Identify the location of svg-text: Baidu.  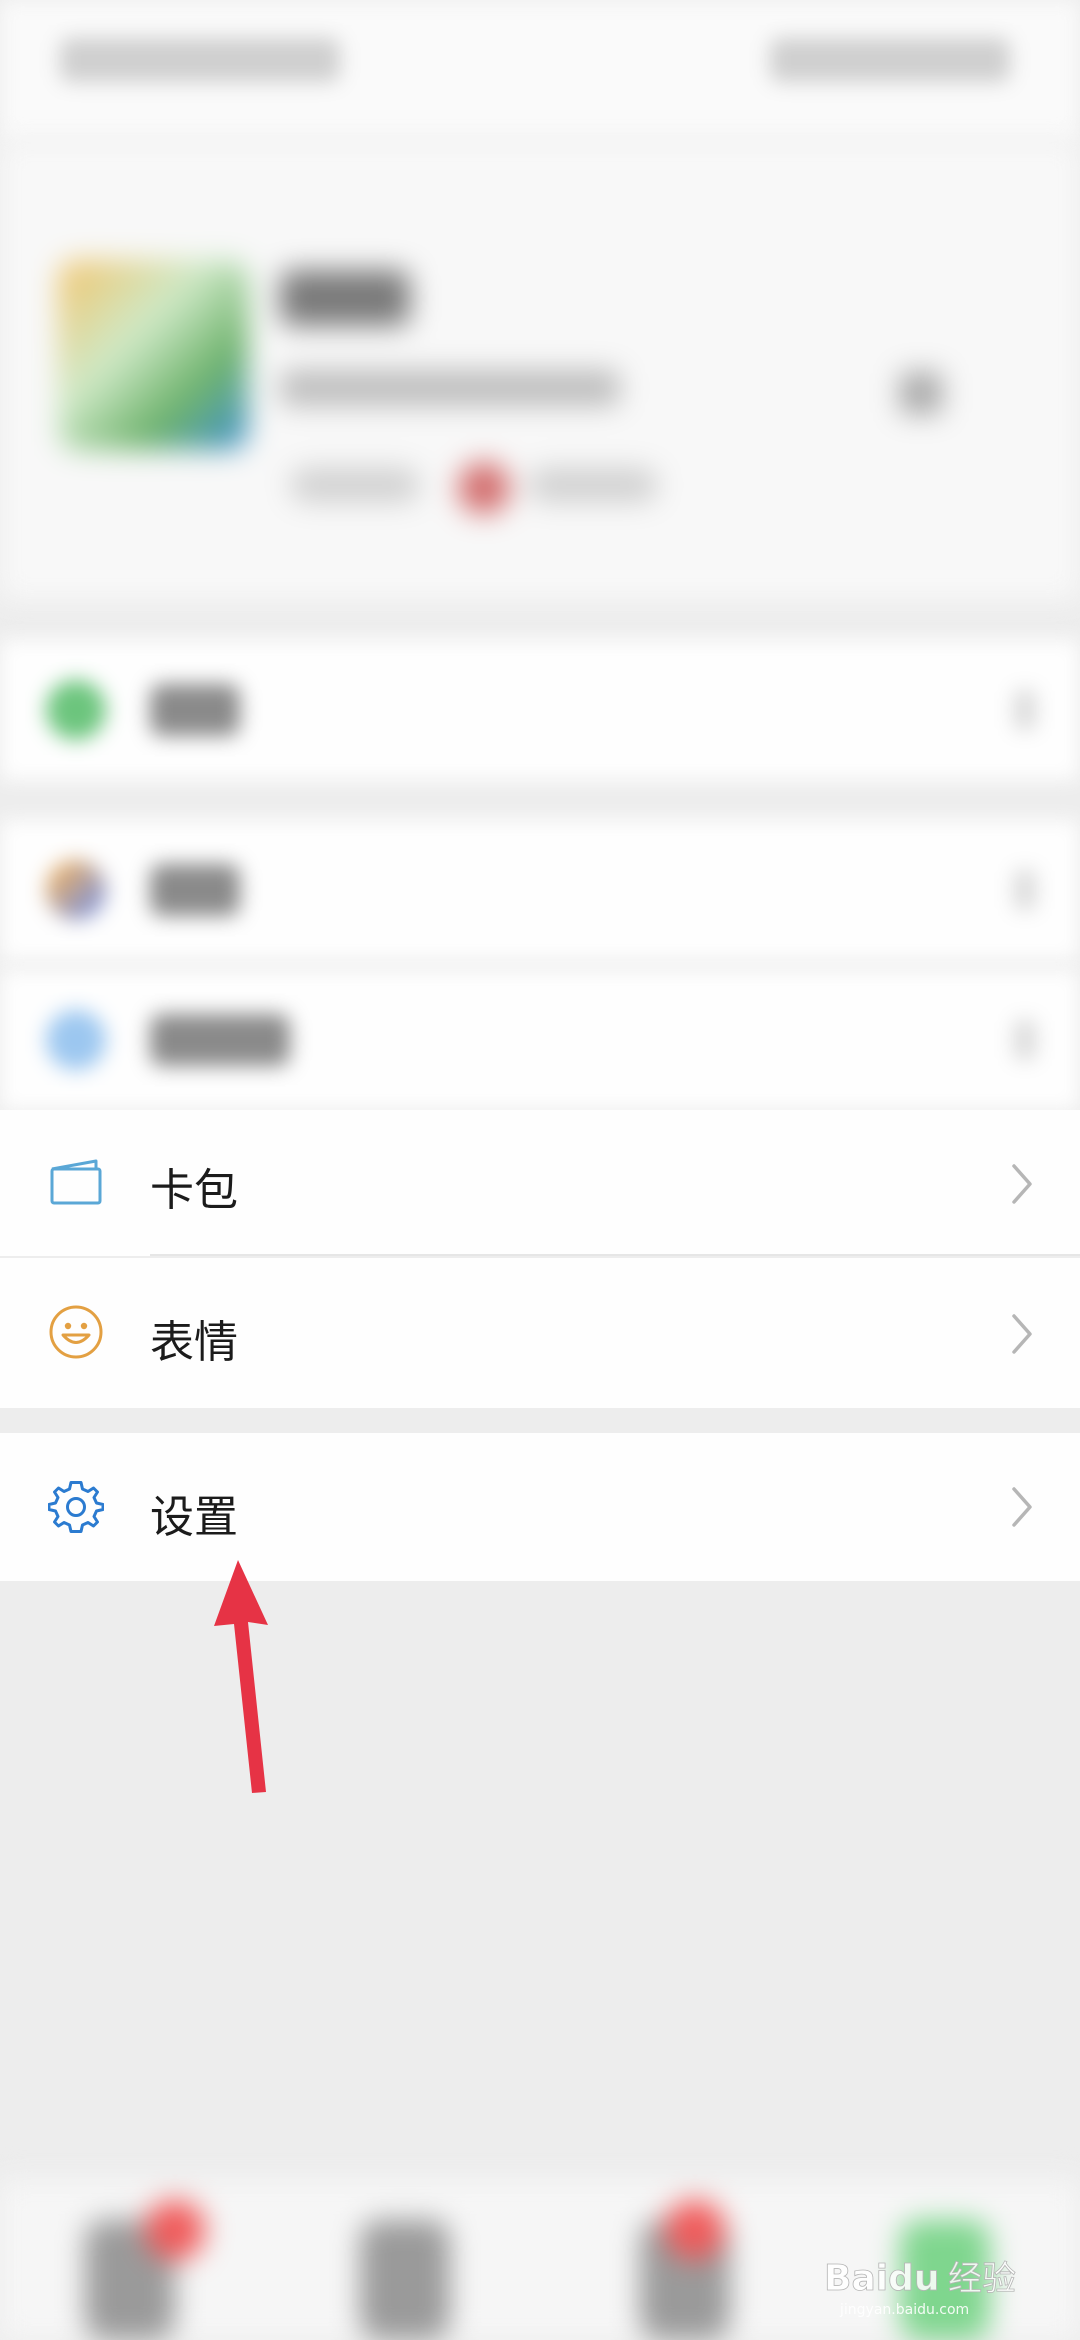
(881, 2278).